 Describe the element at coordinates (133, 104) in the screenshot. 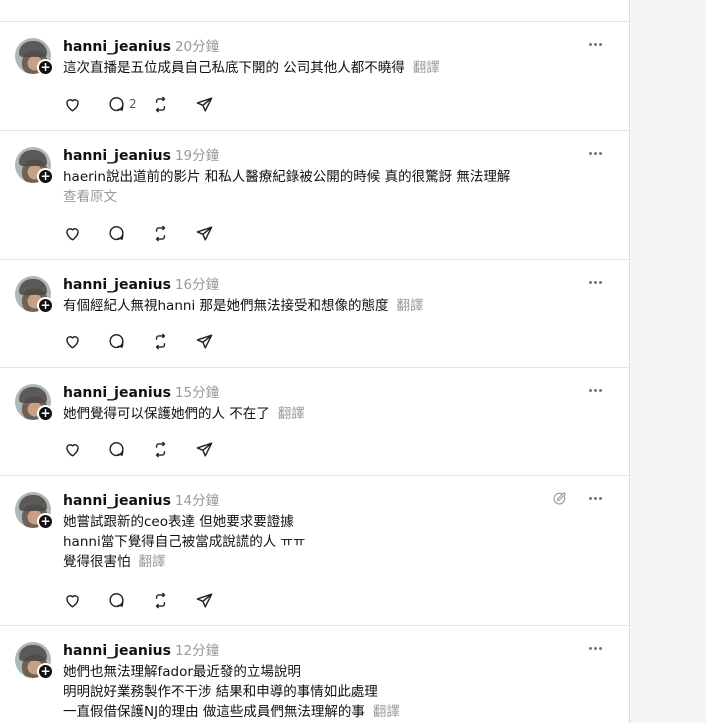

I see `reply-count: 2` at that location.